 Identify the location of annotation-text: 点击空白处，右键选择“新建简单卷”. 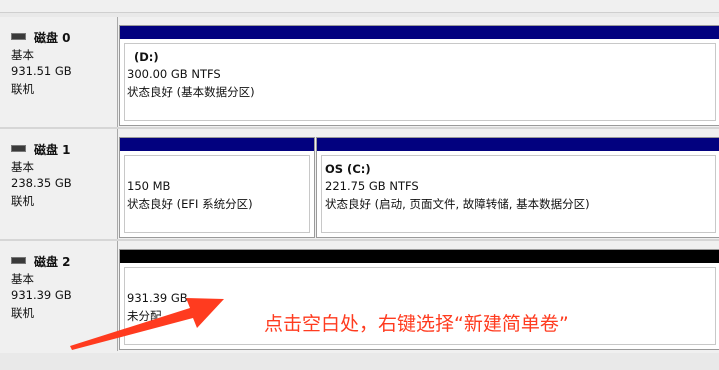
(416, 324).